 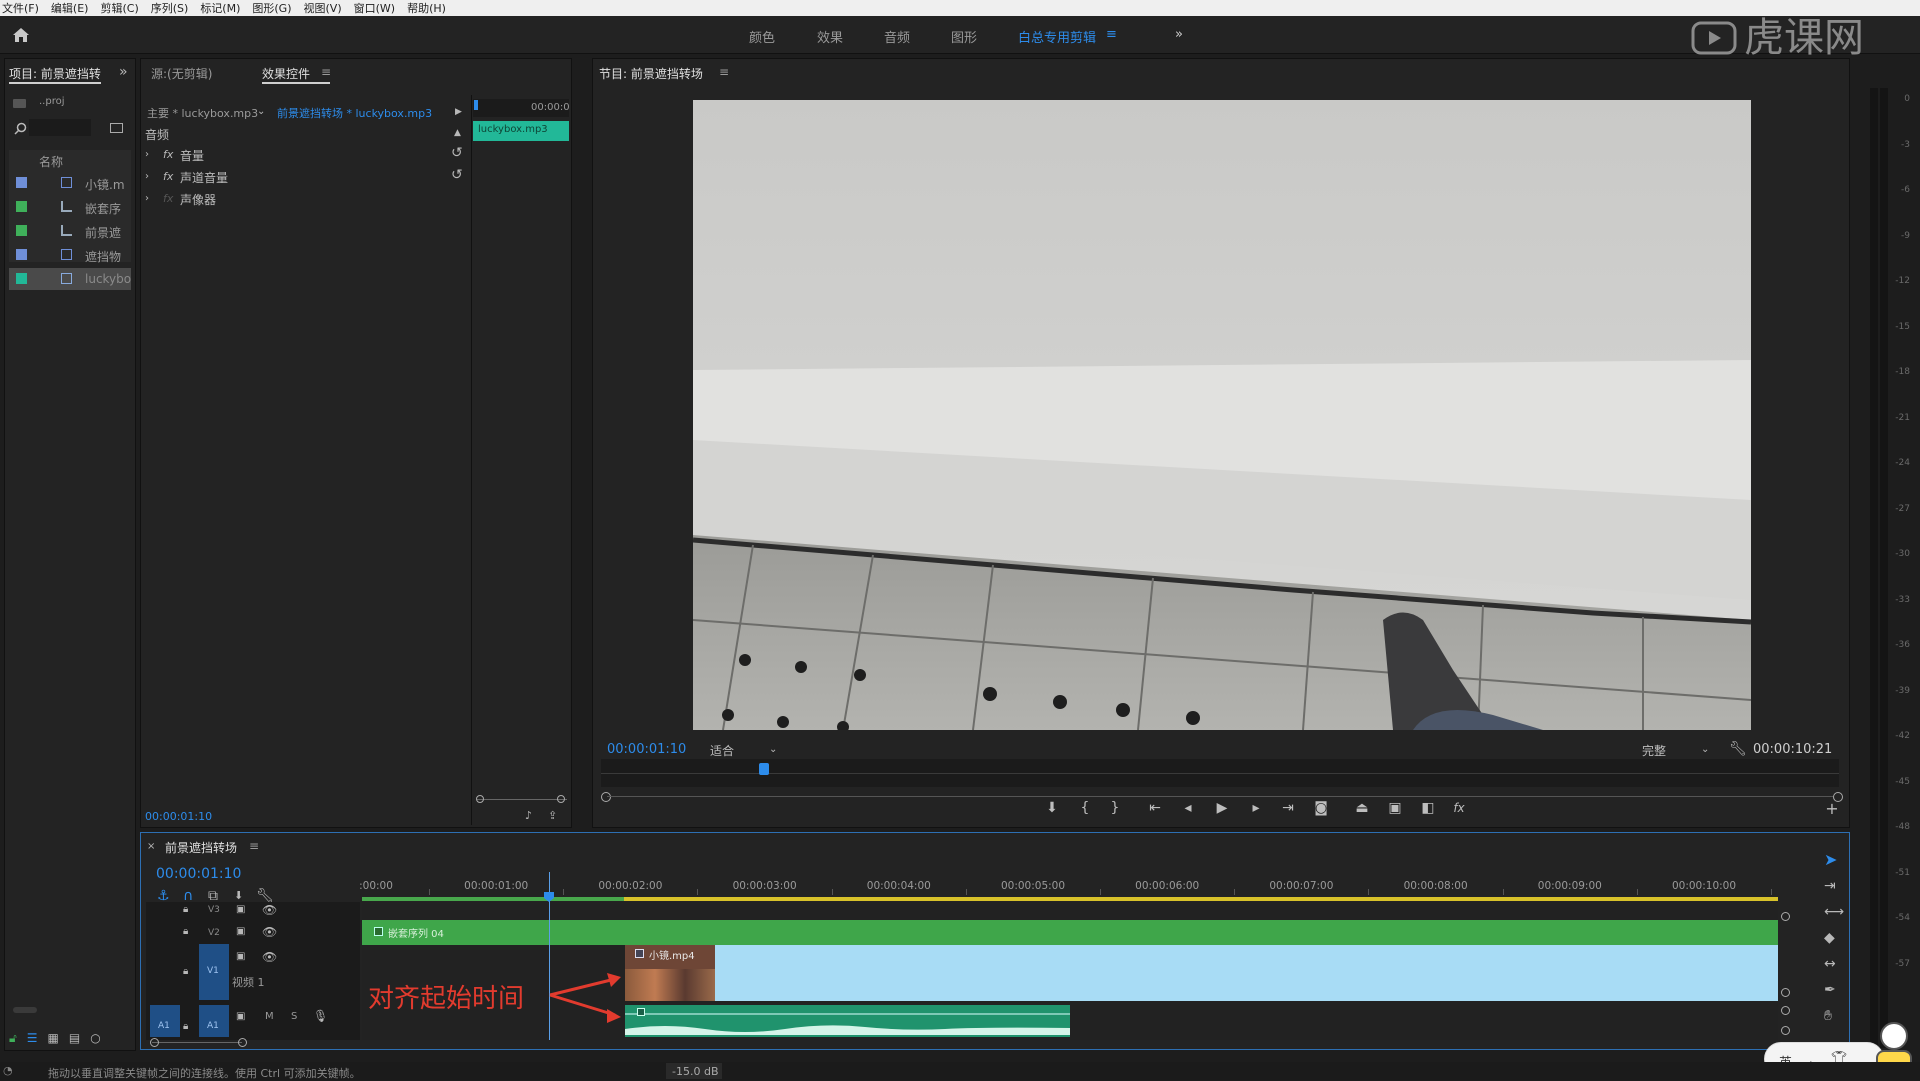 What do you see at coordinates (1111, 34) in the screenshot?
I see `workspace-menu-icon: ≡` at bounding box center [1111, 34].